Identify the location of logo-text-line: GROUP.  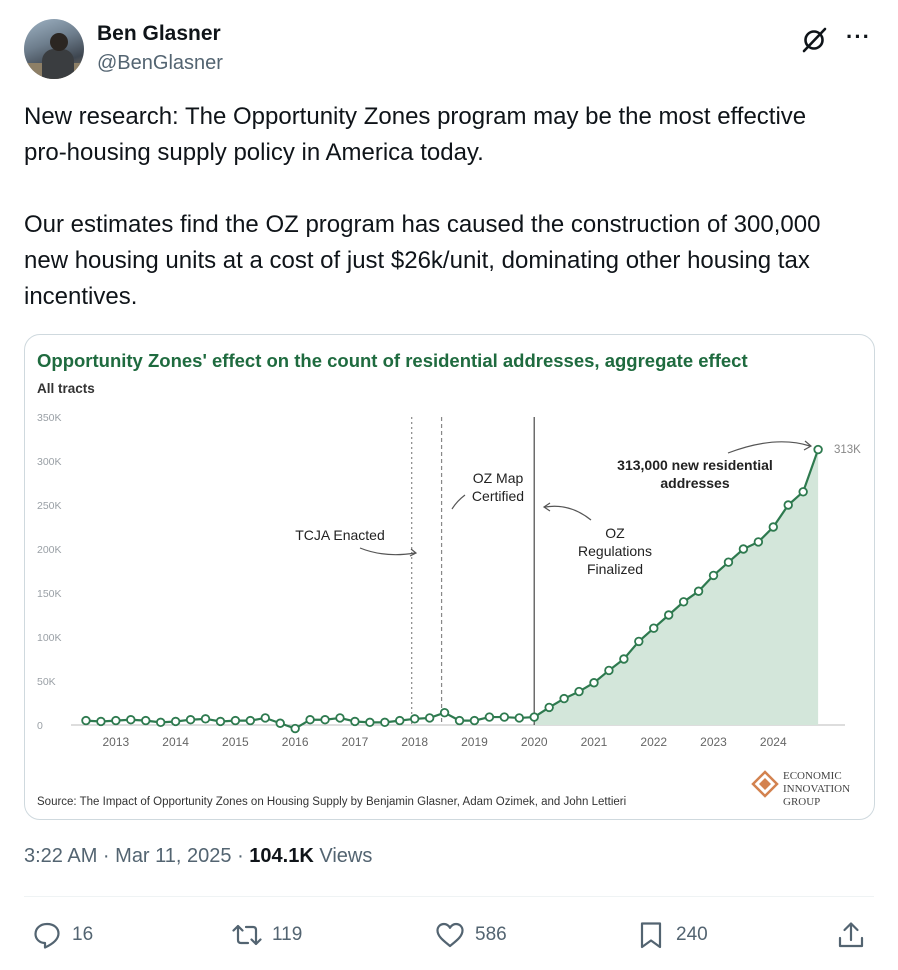
(801, 802).